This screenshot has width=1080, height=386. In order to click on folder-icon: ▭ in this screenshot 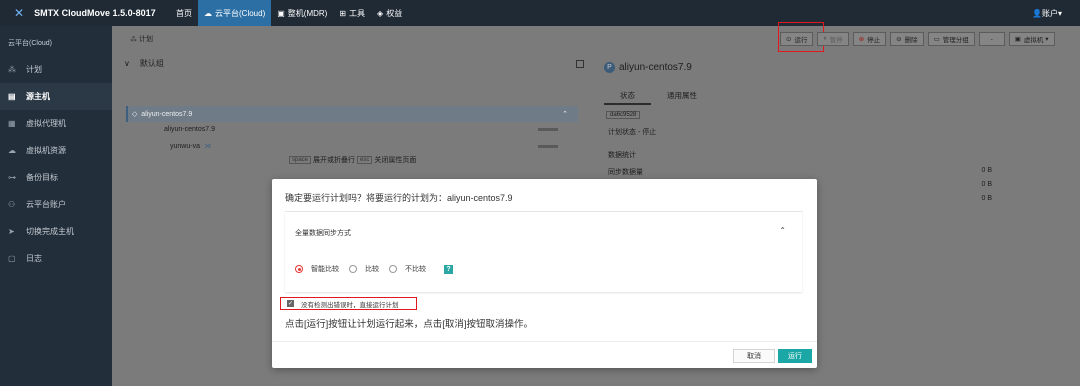, I will do `click(936, 39)`.